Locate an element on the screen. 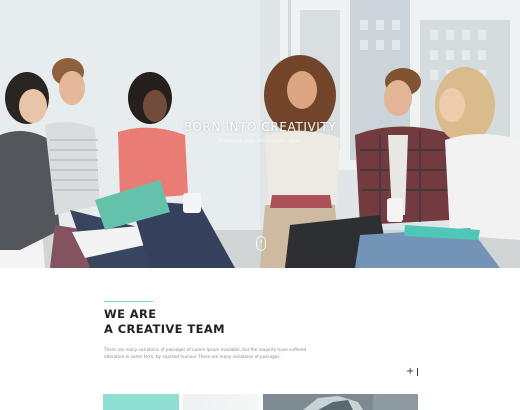 The height and width of the screenshot is (410, 520). plus-icon: + is located at coordinates (410, 371).